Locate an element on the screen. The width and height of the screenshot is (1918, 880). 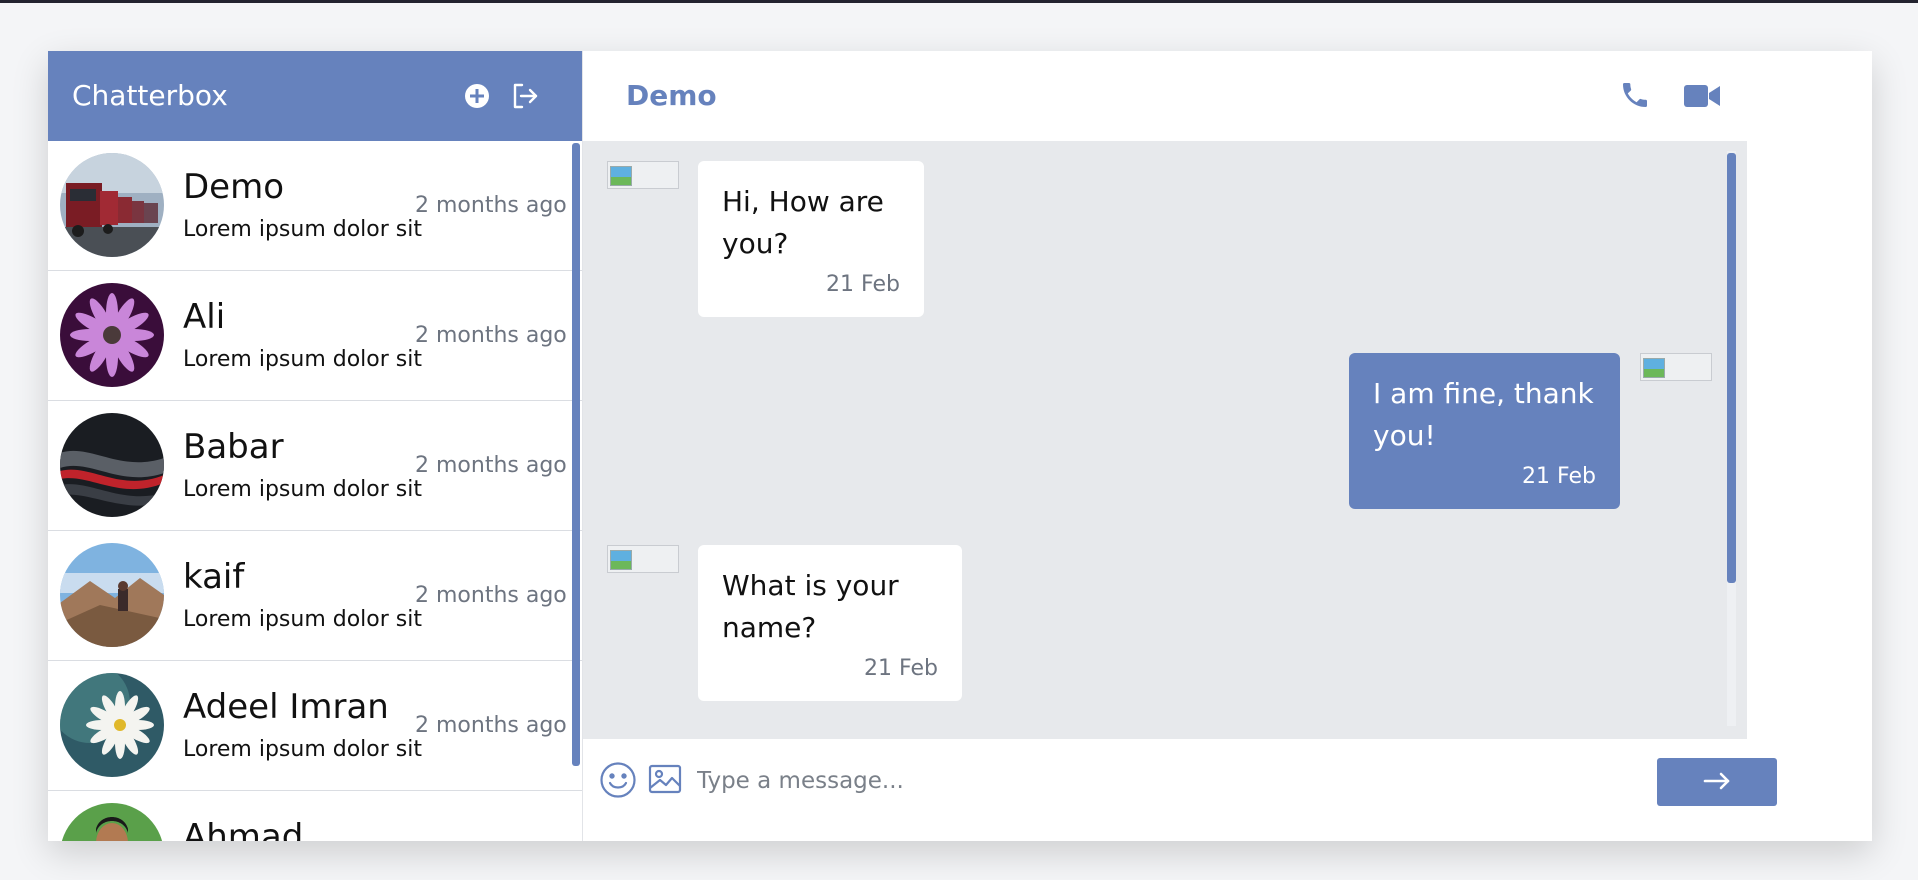
top-border is located at coordinates (959, 1).